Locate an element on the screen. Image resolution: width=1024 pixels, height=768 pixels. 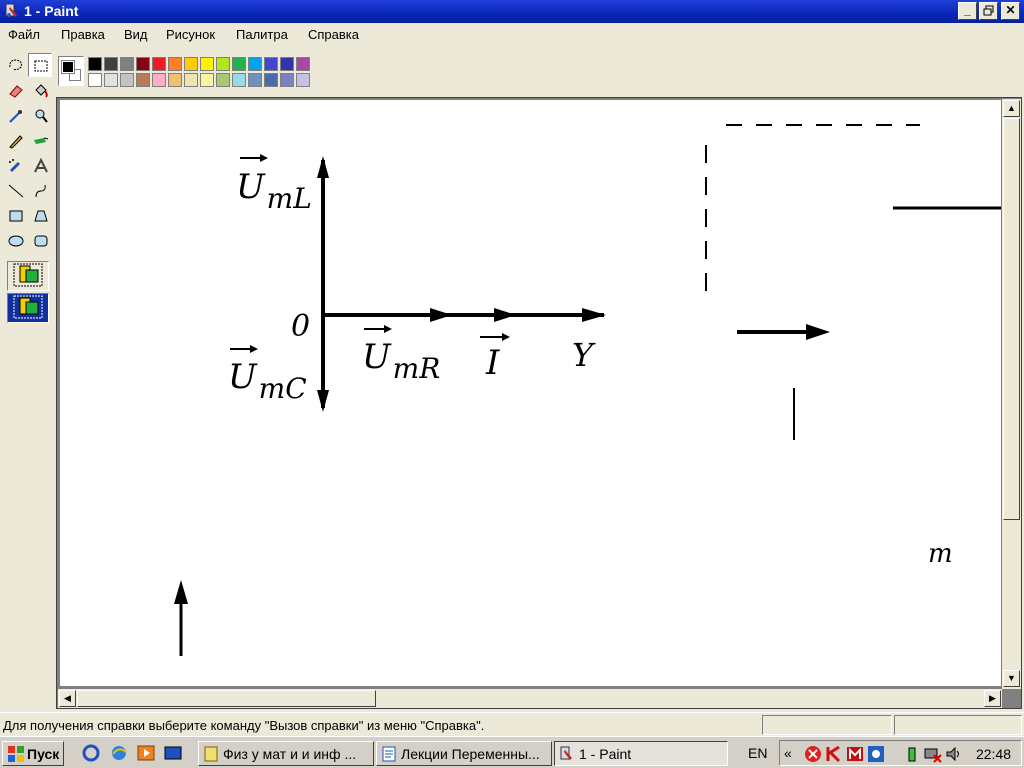
rect-select-tool is located at coordinates (40, 65).